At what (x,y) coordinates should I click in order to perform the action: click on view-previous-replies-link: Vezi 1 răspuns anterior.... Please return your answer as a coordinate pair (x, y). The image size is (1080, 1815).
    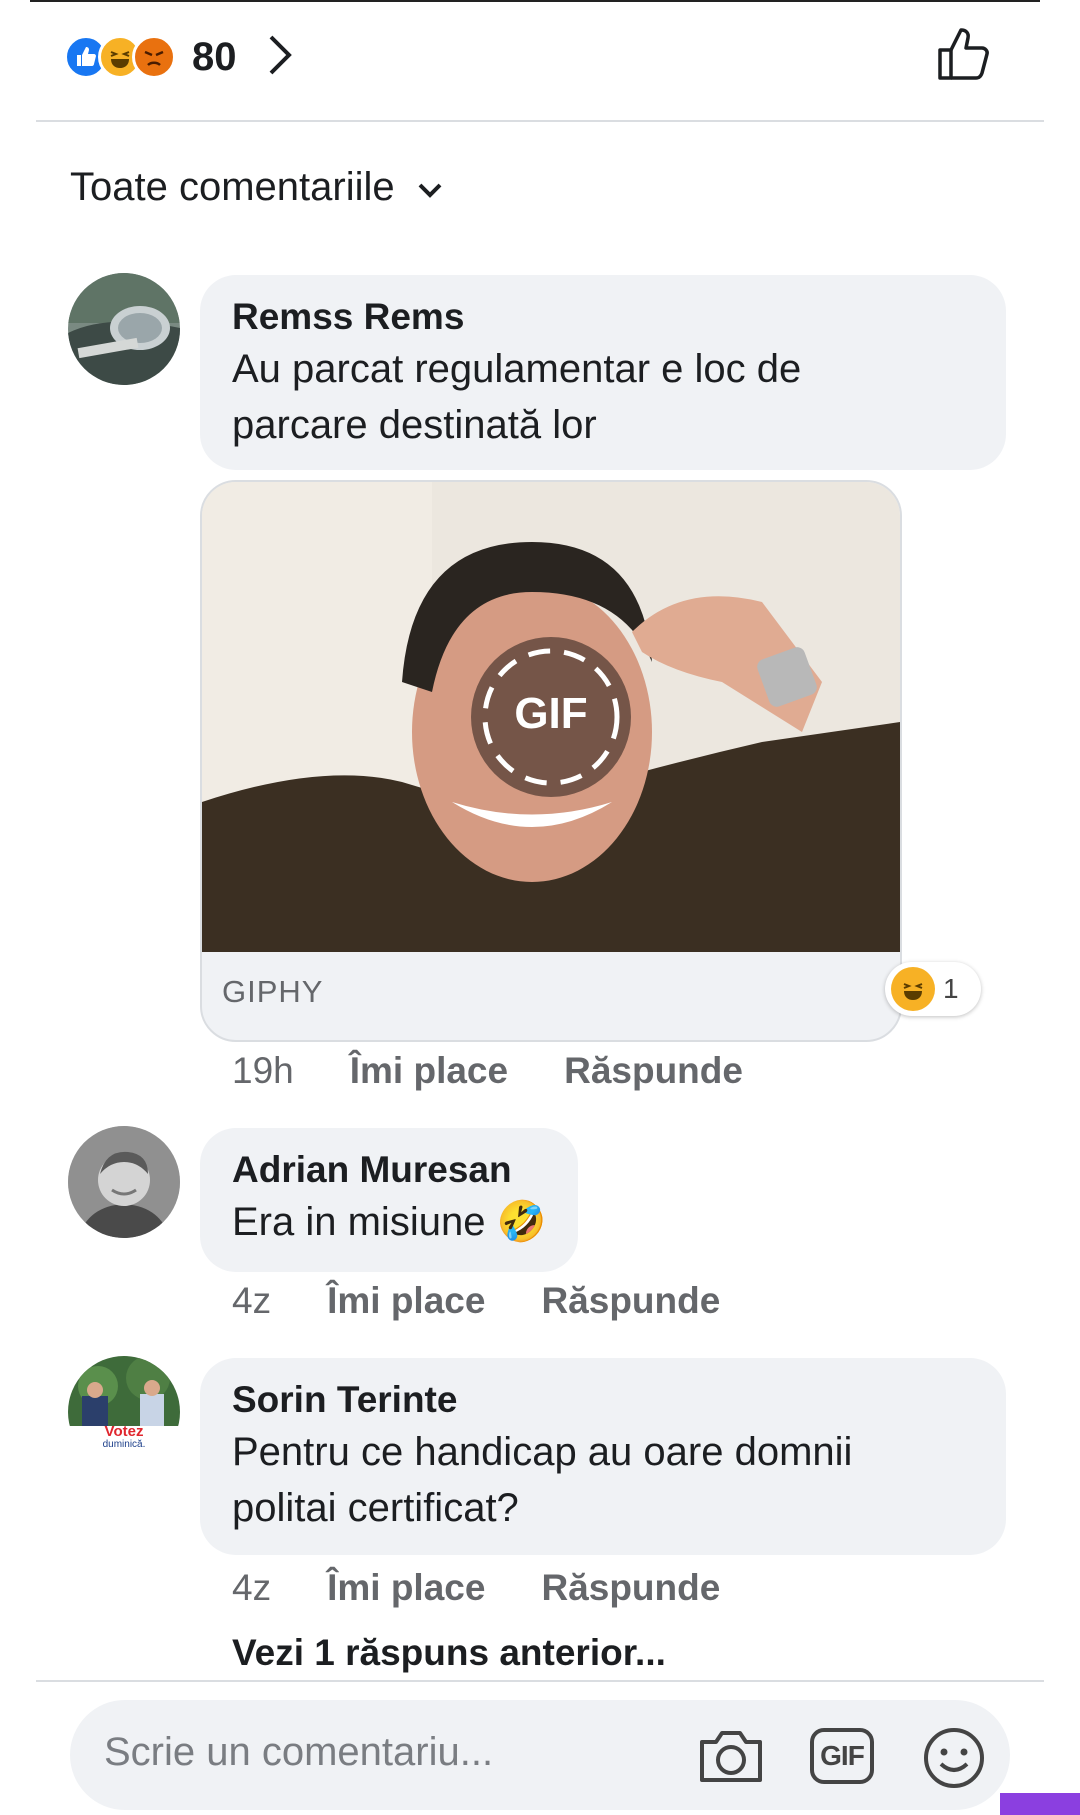
    Looking at the image, I should click on (449, 1653).